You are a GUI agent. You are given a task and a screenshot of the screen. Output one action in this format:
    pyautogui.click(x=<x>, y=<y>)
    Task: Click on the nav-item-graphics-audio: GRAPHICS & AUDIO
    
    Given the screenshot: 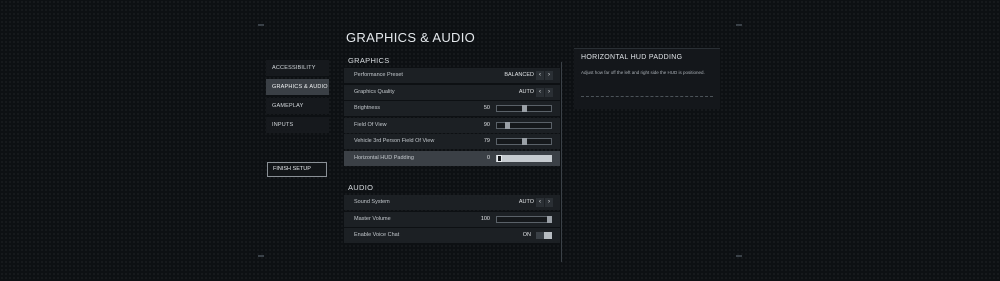 What is the action you would take?
    pyautogui.click(x=297, y=87)
    